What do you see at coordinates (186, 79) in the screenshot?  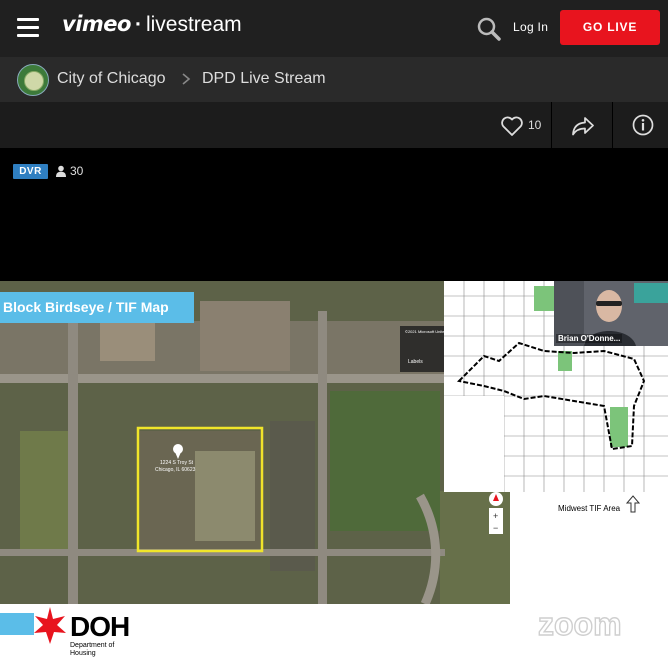 I see `chevron-right-icon` at bounding box center [186, 79].